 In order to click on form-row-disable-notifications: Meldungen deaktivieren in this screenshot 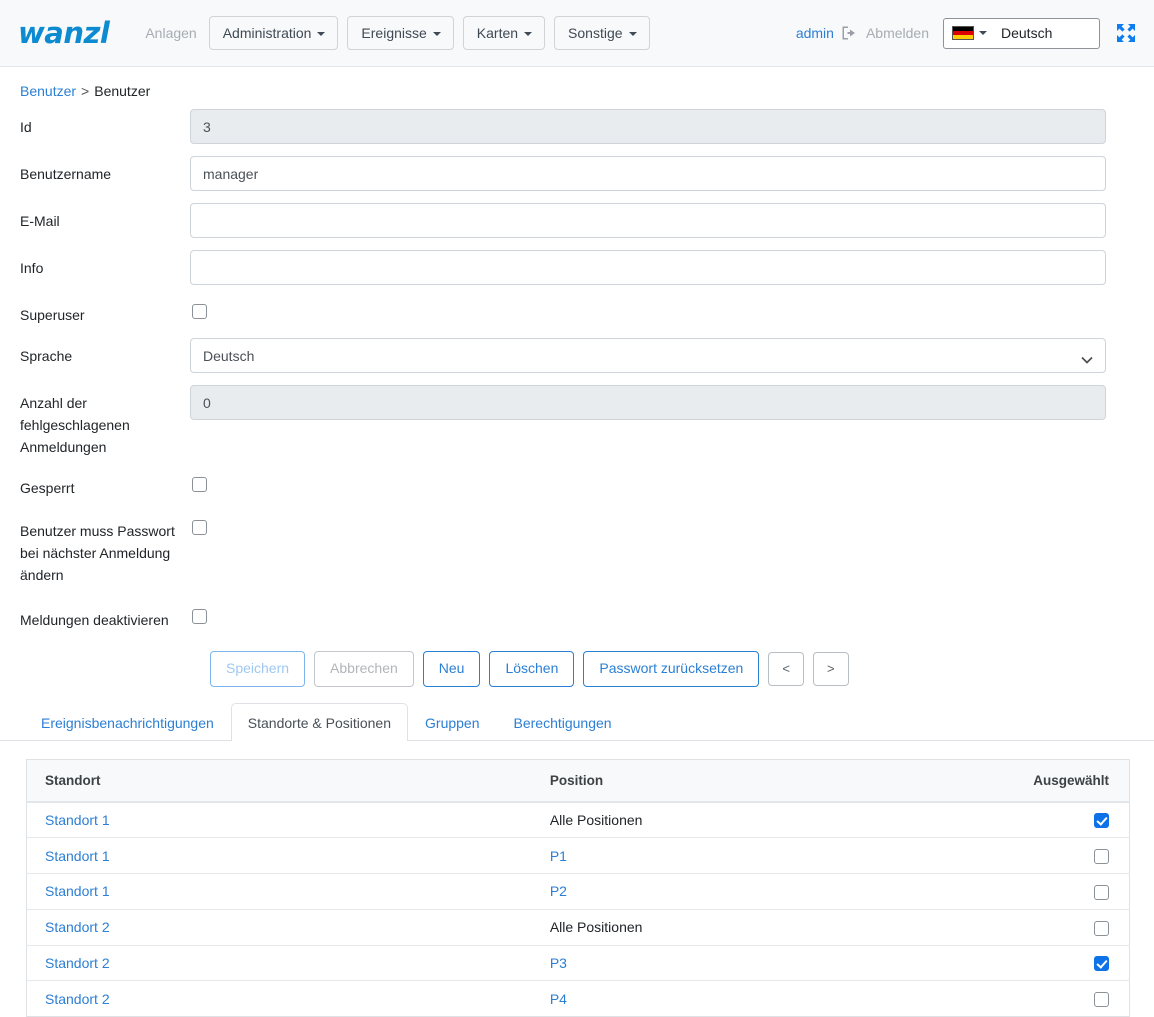, I will do `click(565, 616)`.